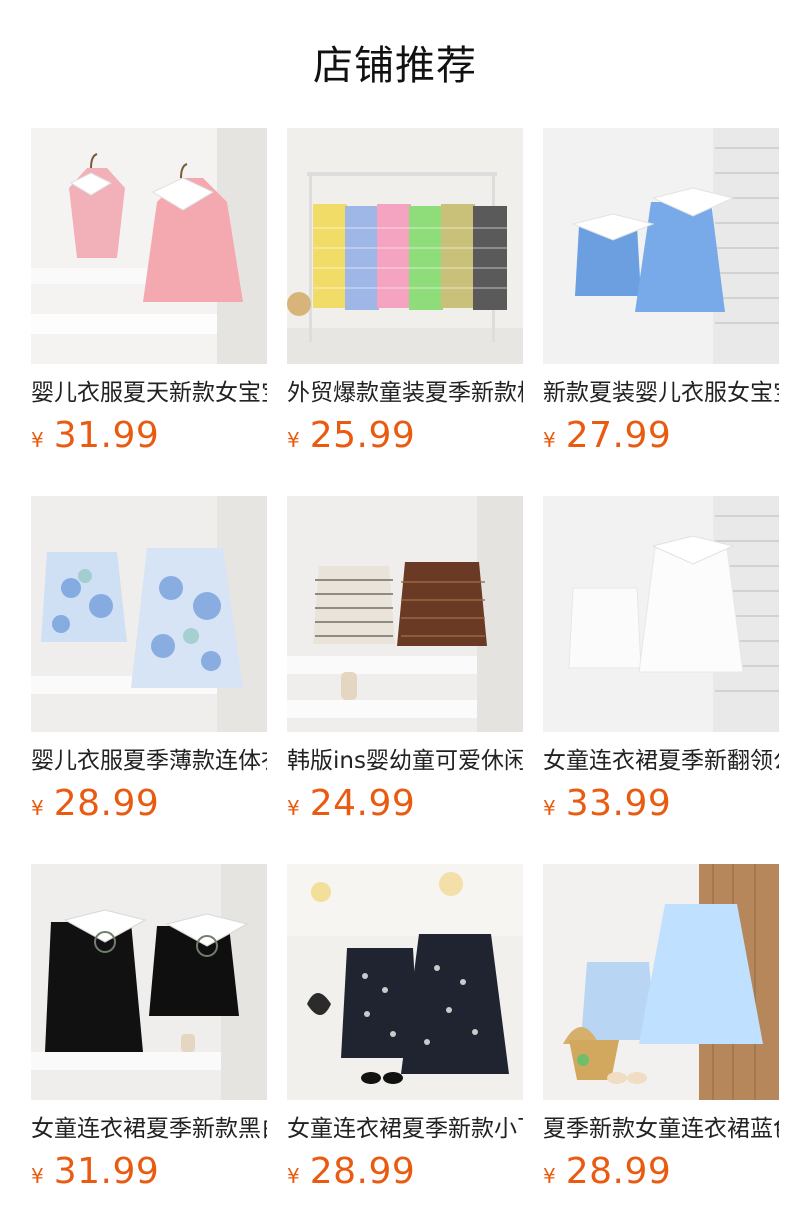 The height and width of the screenshot is (1232, 790). I want to click on product-card: 婴儿衣服夏季薄款连体衣 ¥ 28.99, so click(149, 666).